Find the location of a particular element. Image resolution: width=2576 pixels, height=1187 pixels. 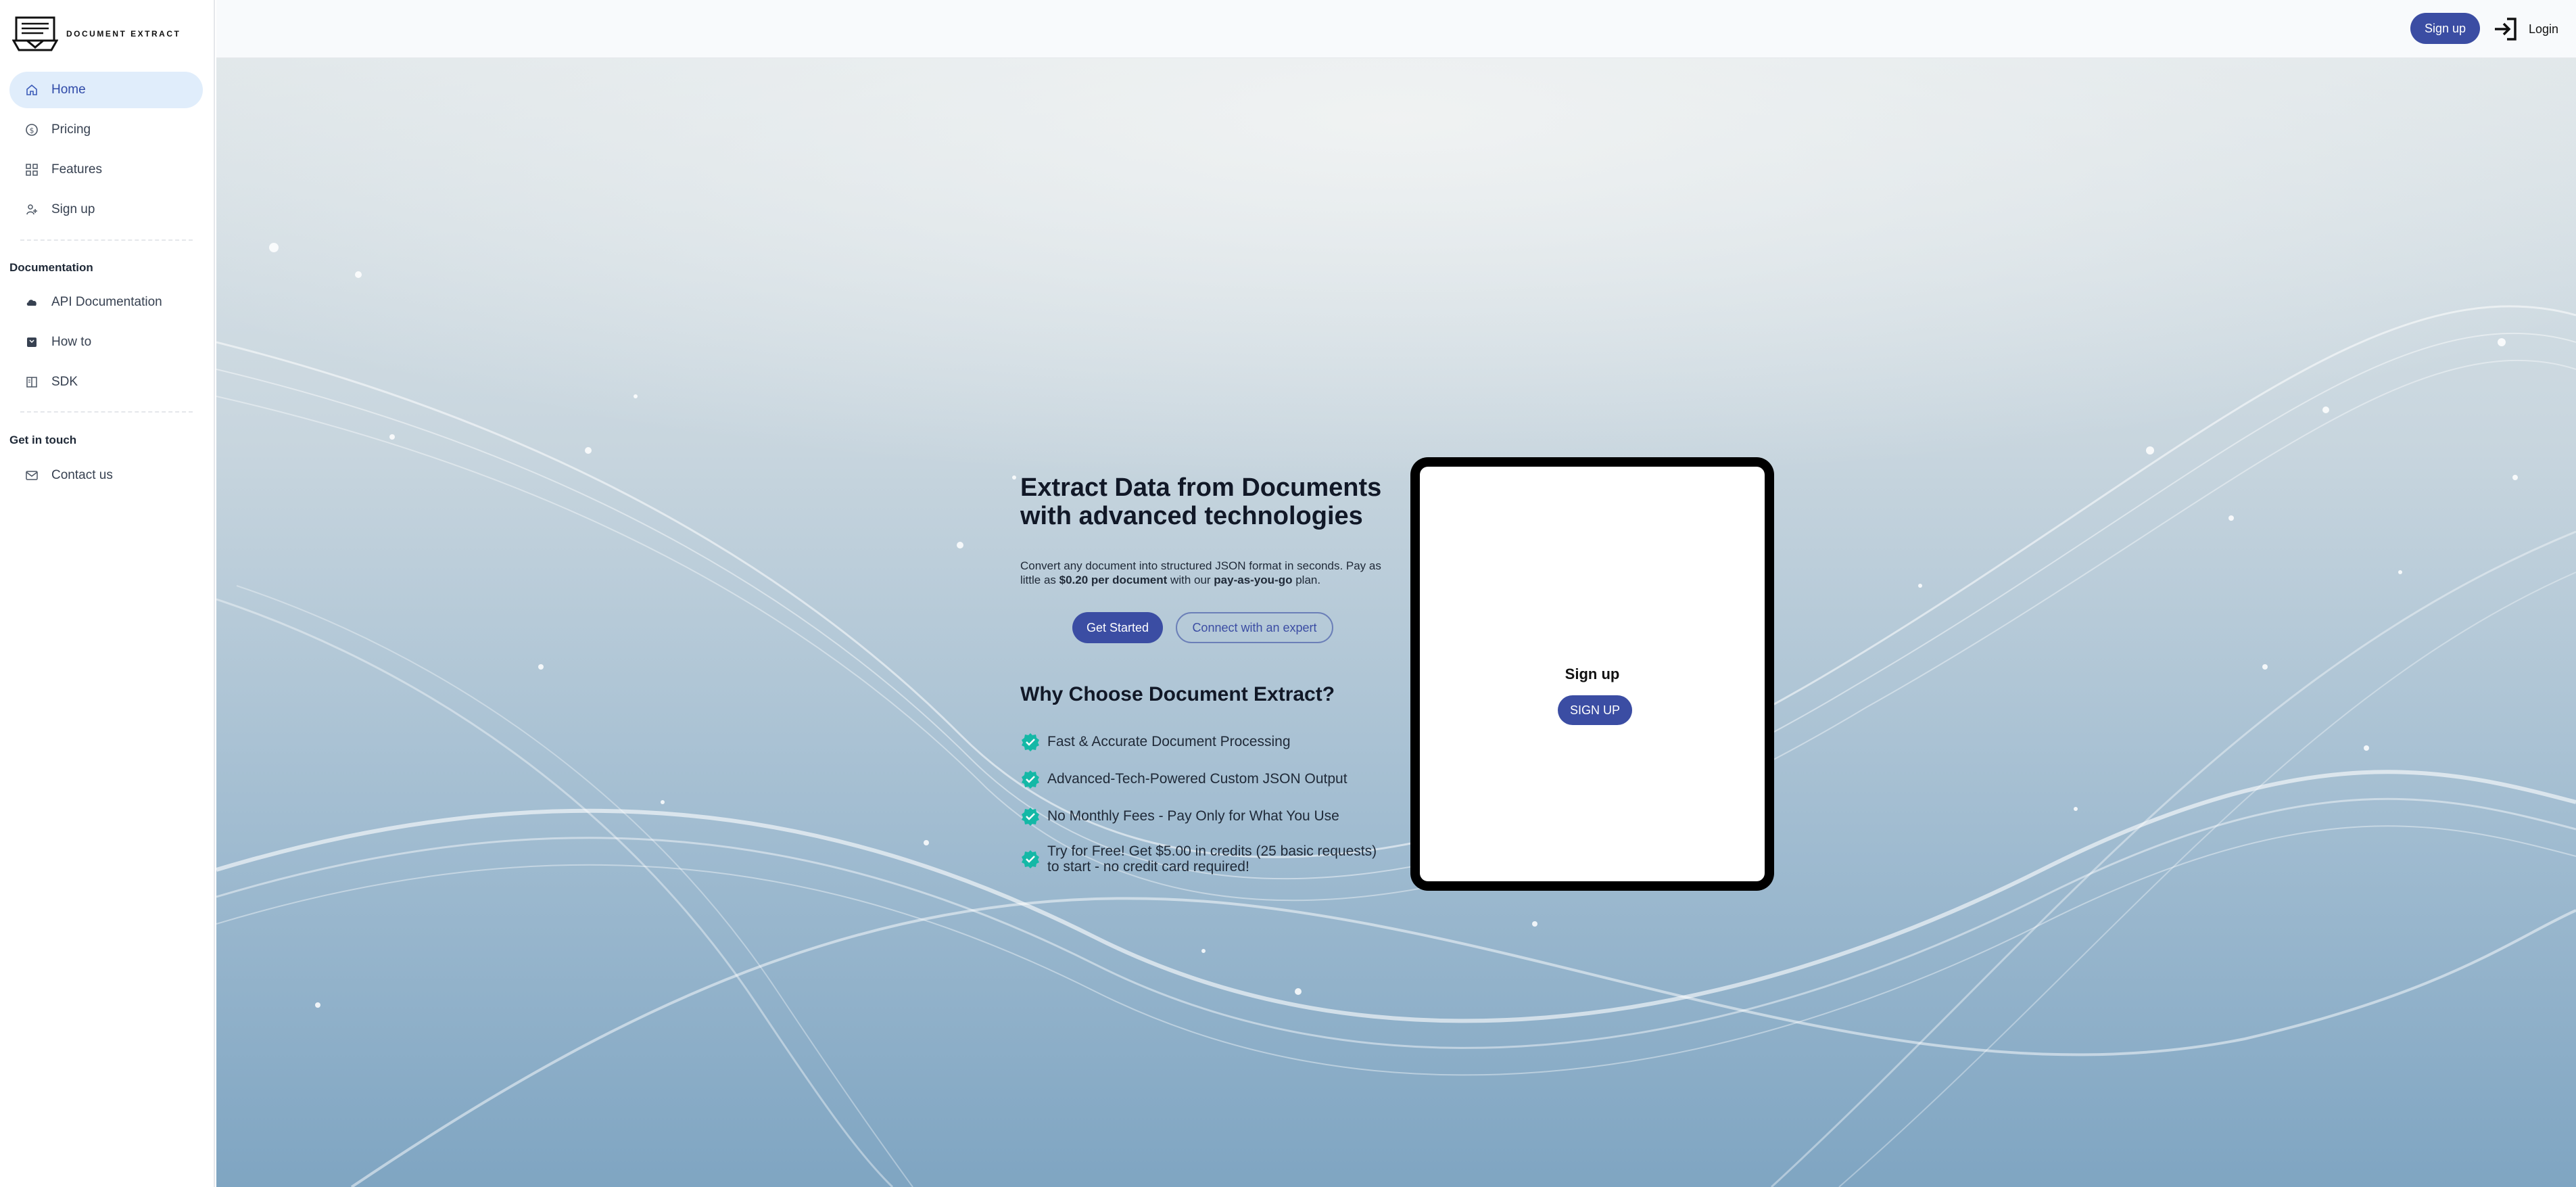

desc-plan: pay-as-you-go is located at coordinates (1253, 580).